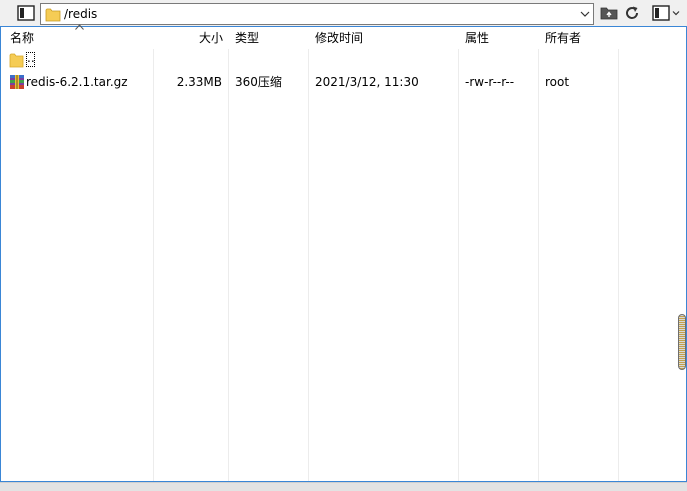 The height and width of the screenshot is (491, 687). What do you see at coordinates (343, 60) in the screenshot?
I see `list-item-parent-folder: ..` at bounding box center [343, 60].